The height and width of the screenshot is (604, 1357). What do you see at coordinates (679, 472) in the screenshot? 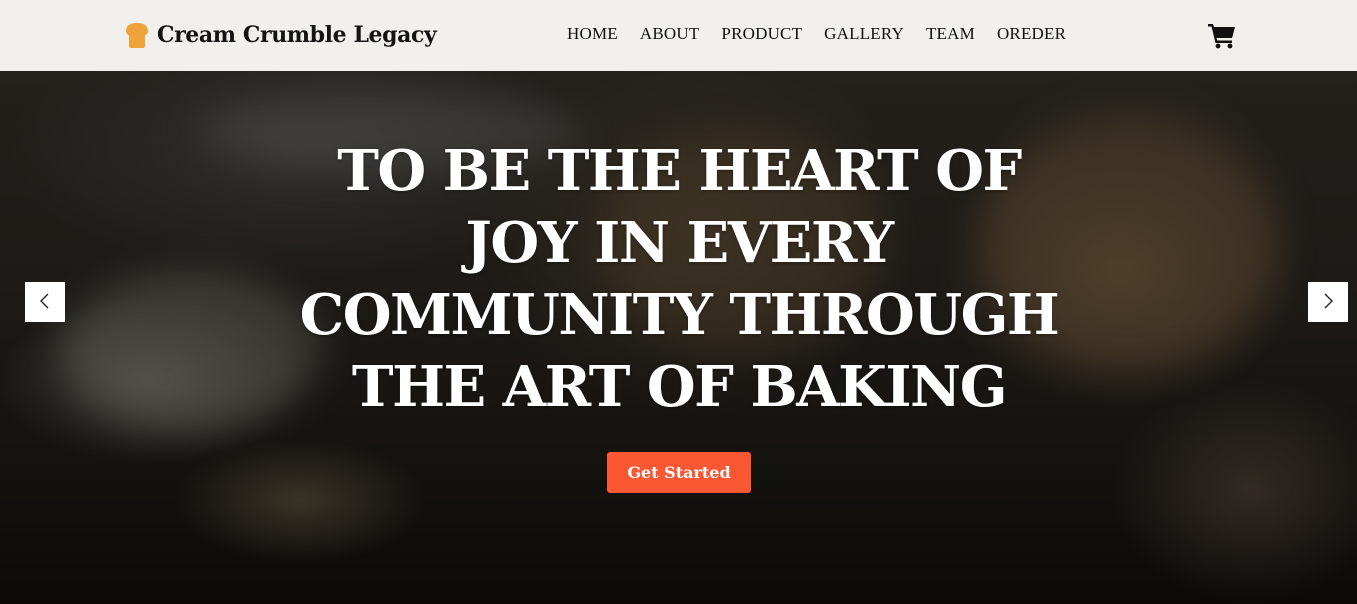
I see `get-started-button: Get Started` at bounding box center [679, 472].